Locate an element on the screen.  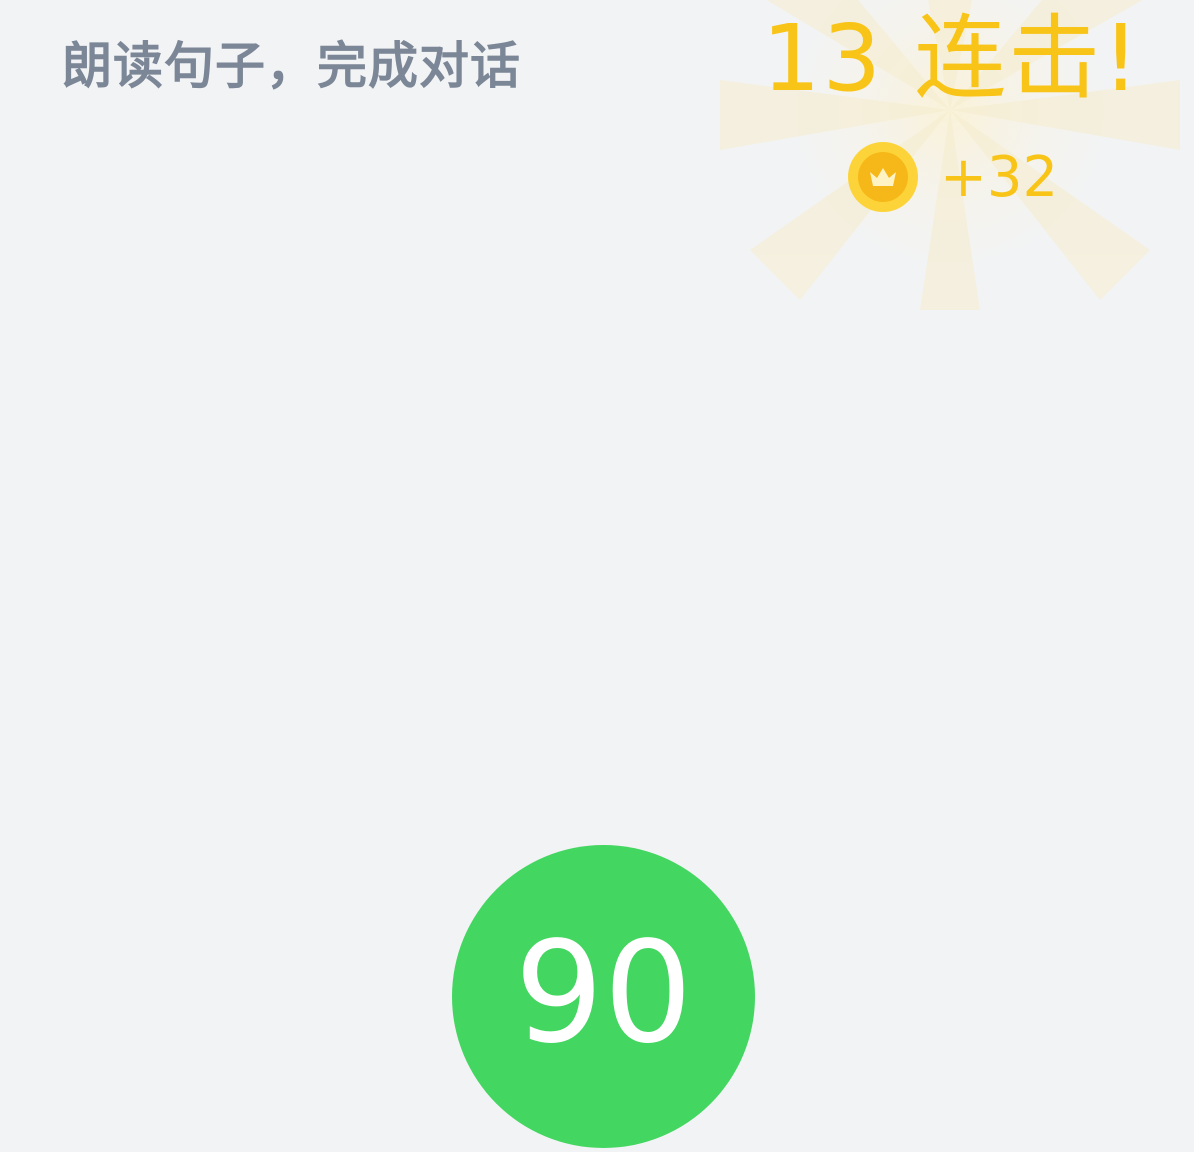
reward-points: +32 is located at coordinates (999, 177).